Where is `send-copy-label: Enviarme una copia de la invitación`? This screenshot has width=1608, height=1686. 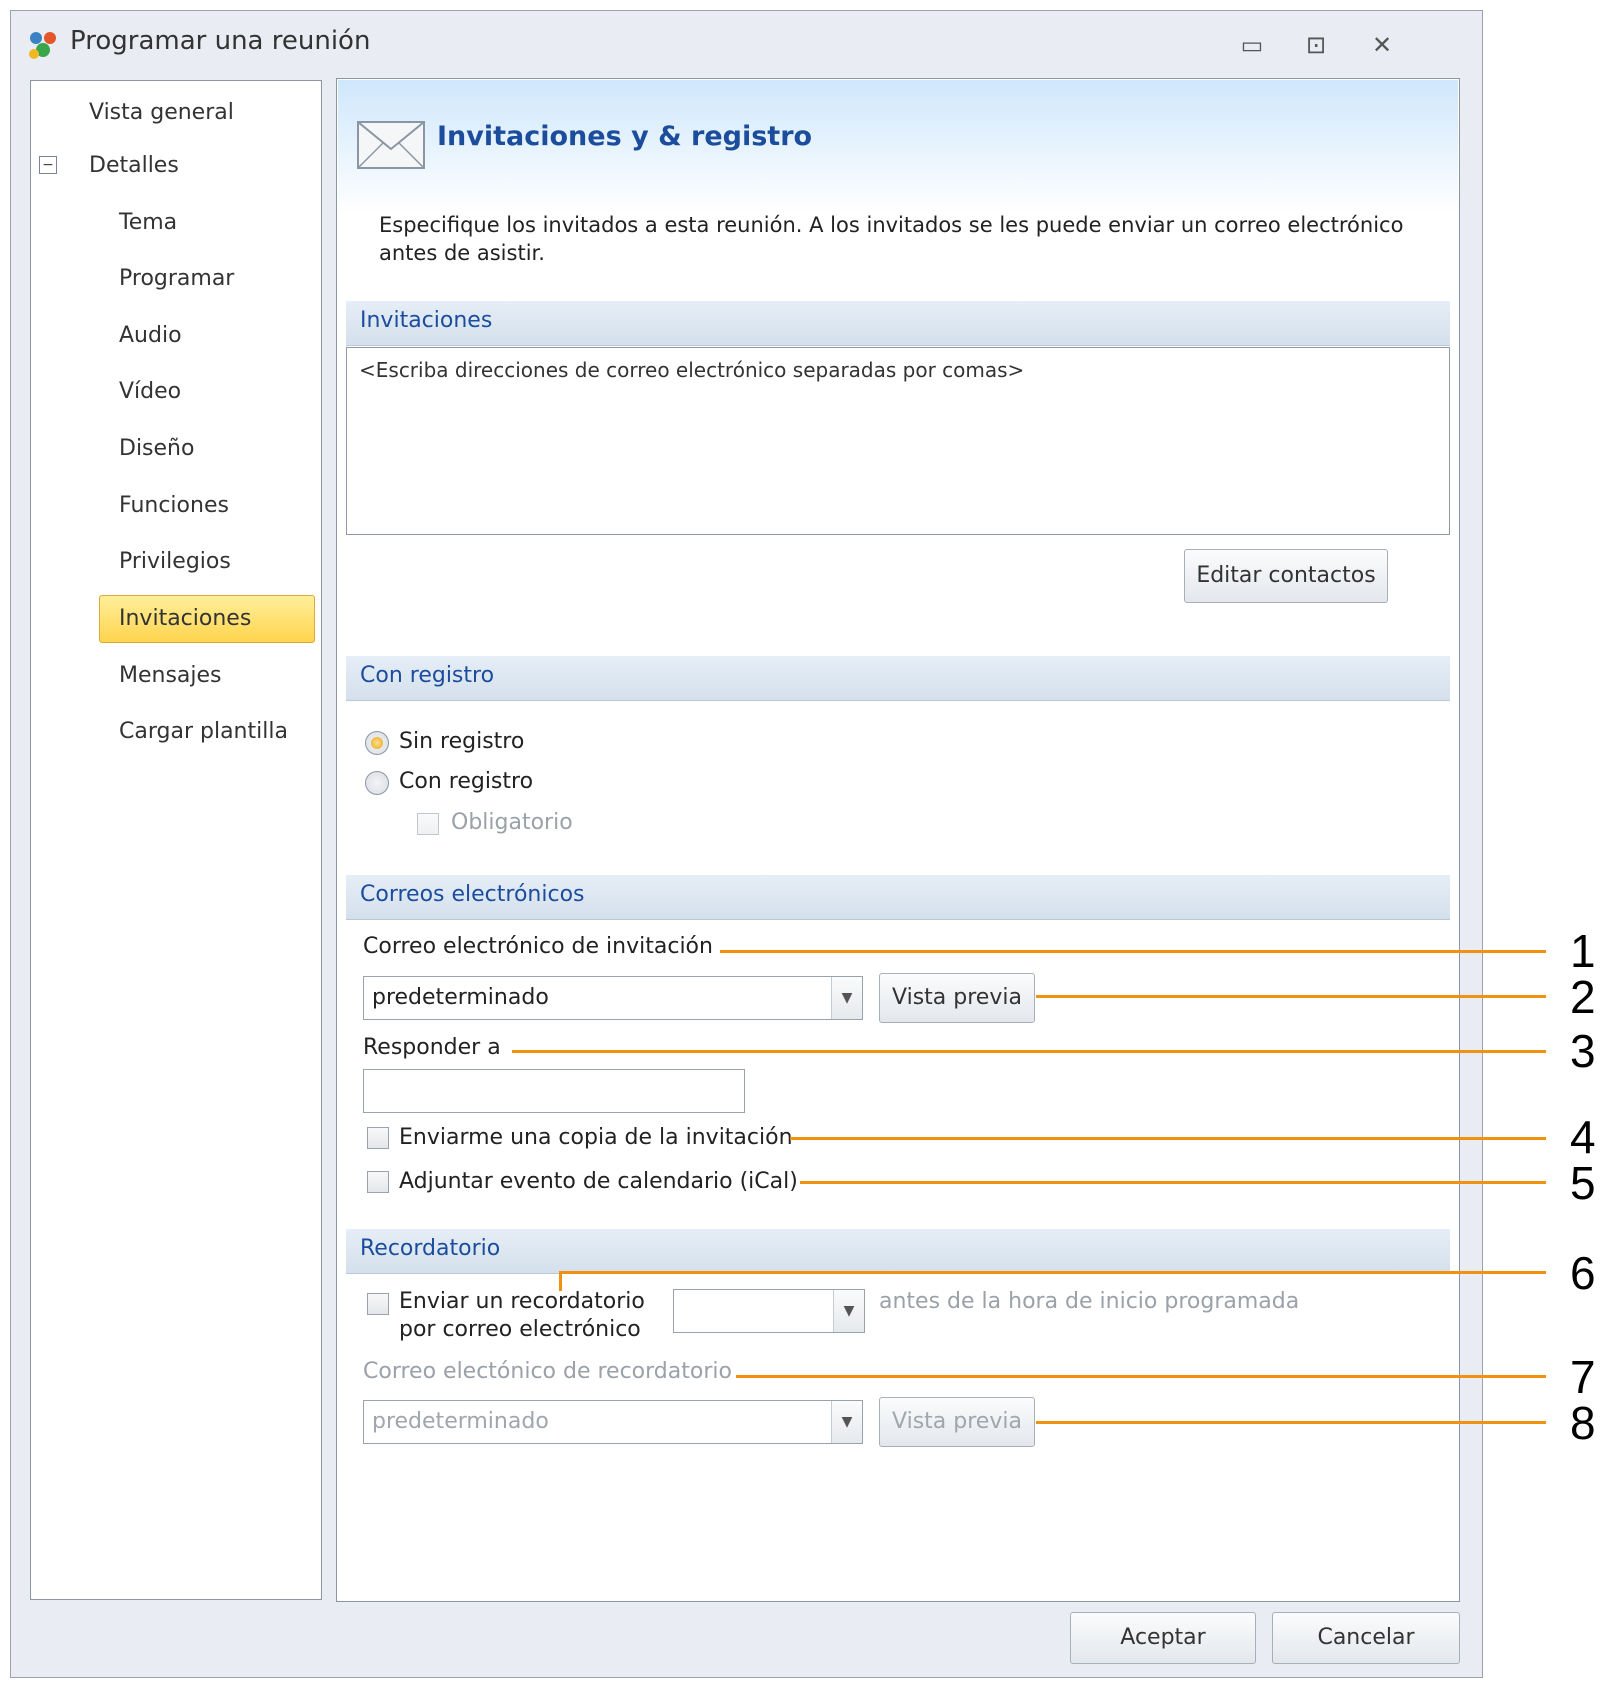
send-copy-label: Enviarme una copia de la invitación is located at coordinates (596, 1137).